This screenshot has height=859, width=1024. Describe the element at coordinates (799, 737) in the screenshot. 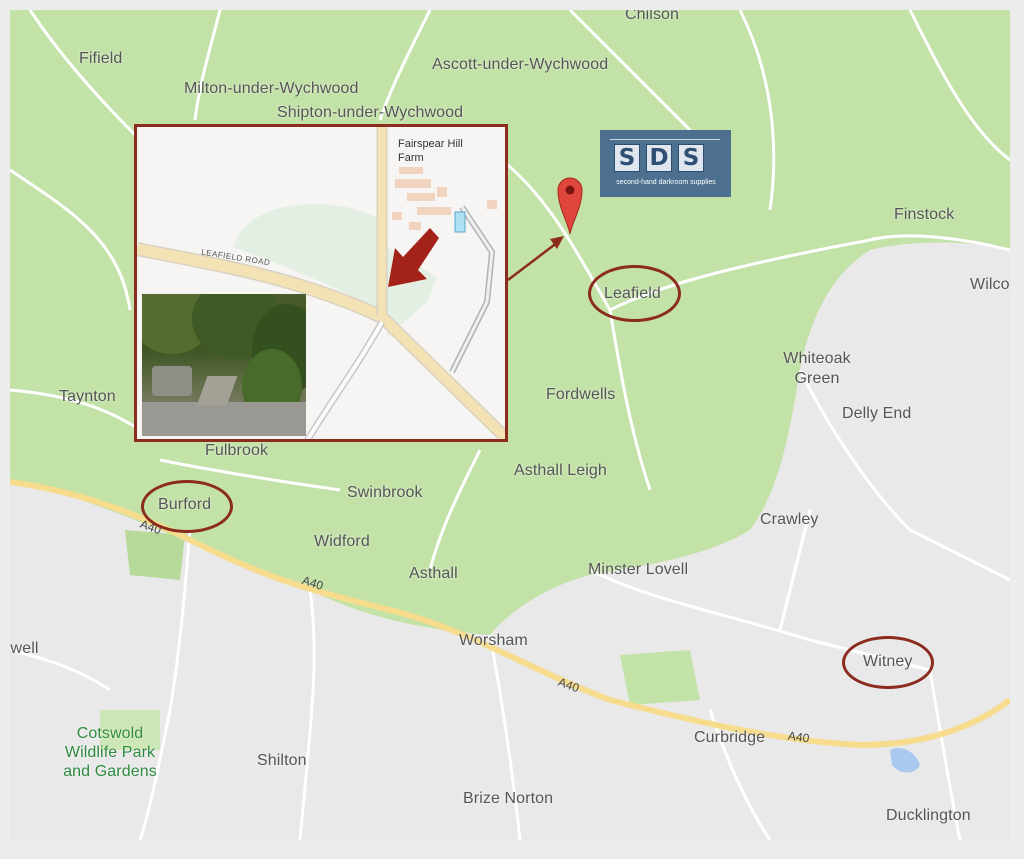

I see `road-label-a40: A40` at that location.